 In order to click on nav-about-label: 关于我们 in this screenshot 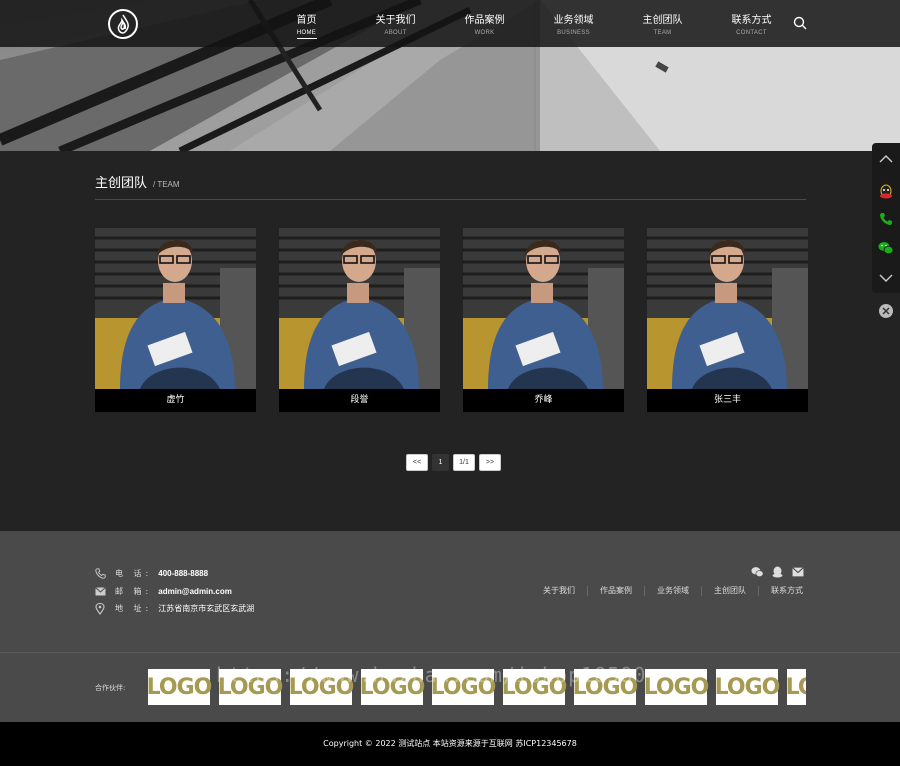, I will do `click(395, 20)`.